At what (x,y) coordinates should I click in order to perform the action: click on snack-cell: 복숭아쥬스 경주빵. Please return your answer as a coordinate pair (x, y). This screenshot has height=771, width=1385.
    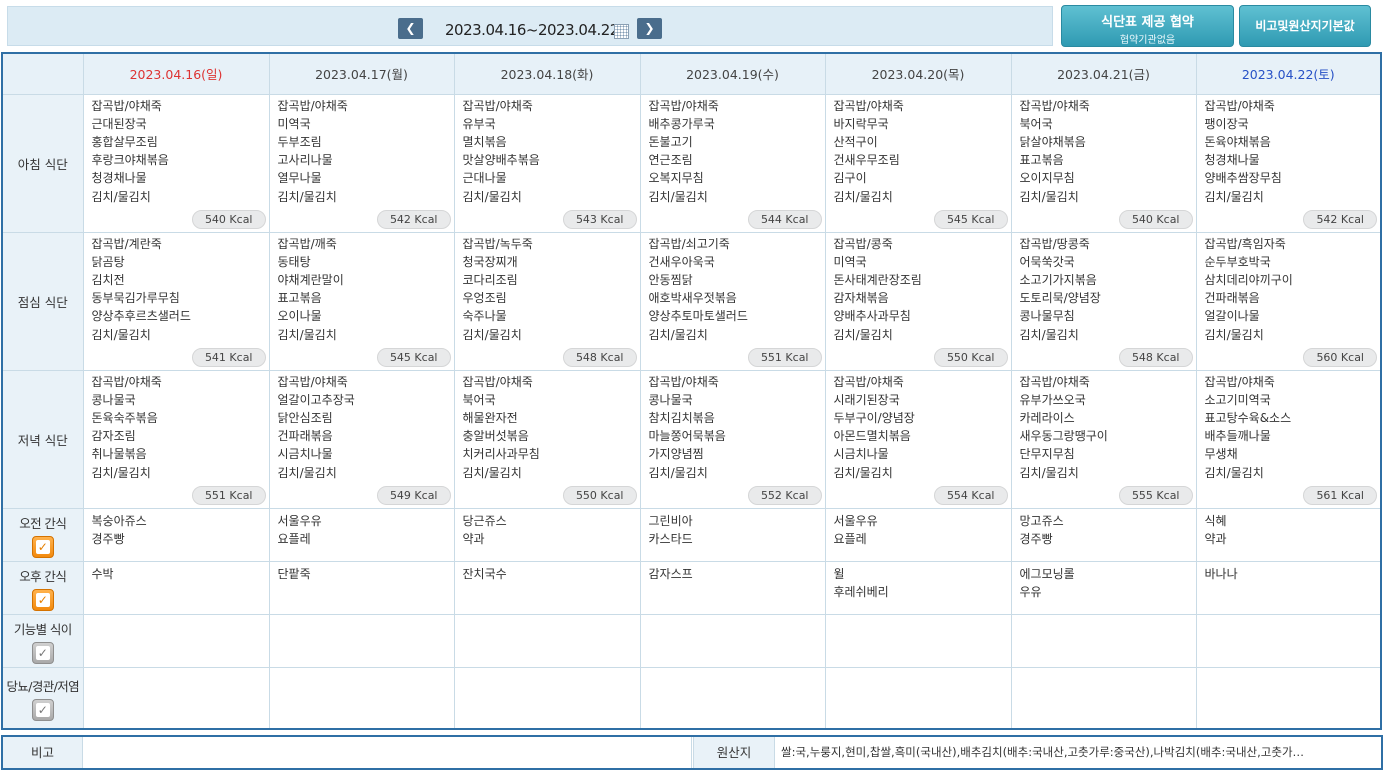
    Looking at the image, I should click on (176, 534).